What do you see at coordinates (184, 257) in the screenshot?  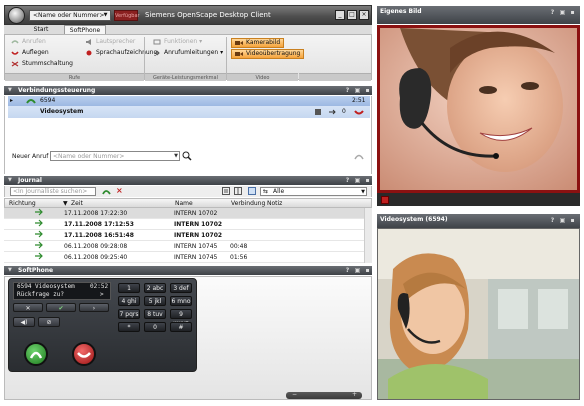 I see `table-row: 06.11.2008 09:25:40 INTERN 10745 01:56` at bounding box center [184, 257].